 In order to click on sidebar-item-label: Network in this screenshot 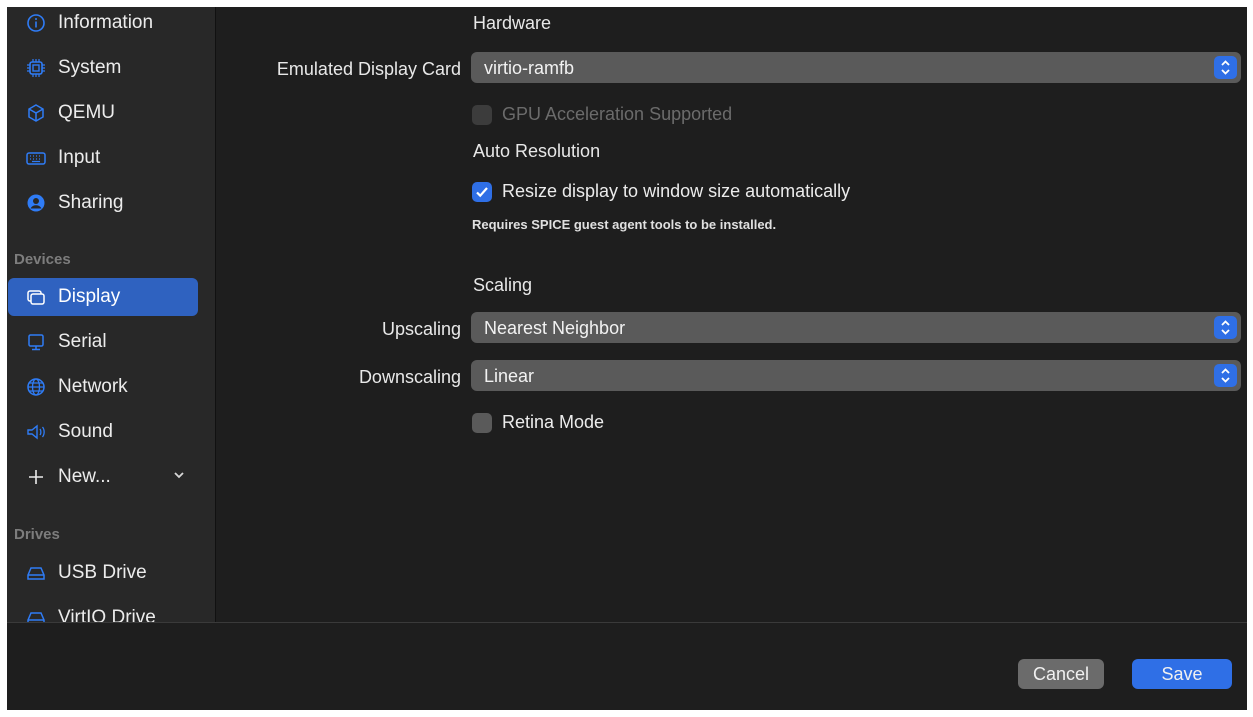, I will do `click(93, 386)`.